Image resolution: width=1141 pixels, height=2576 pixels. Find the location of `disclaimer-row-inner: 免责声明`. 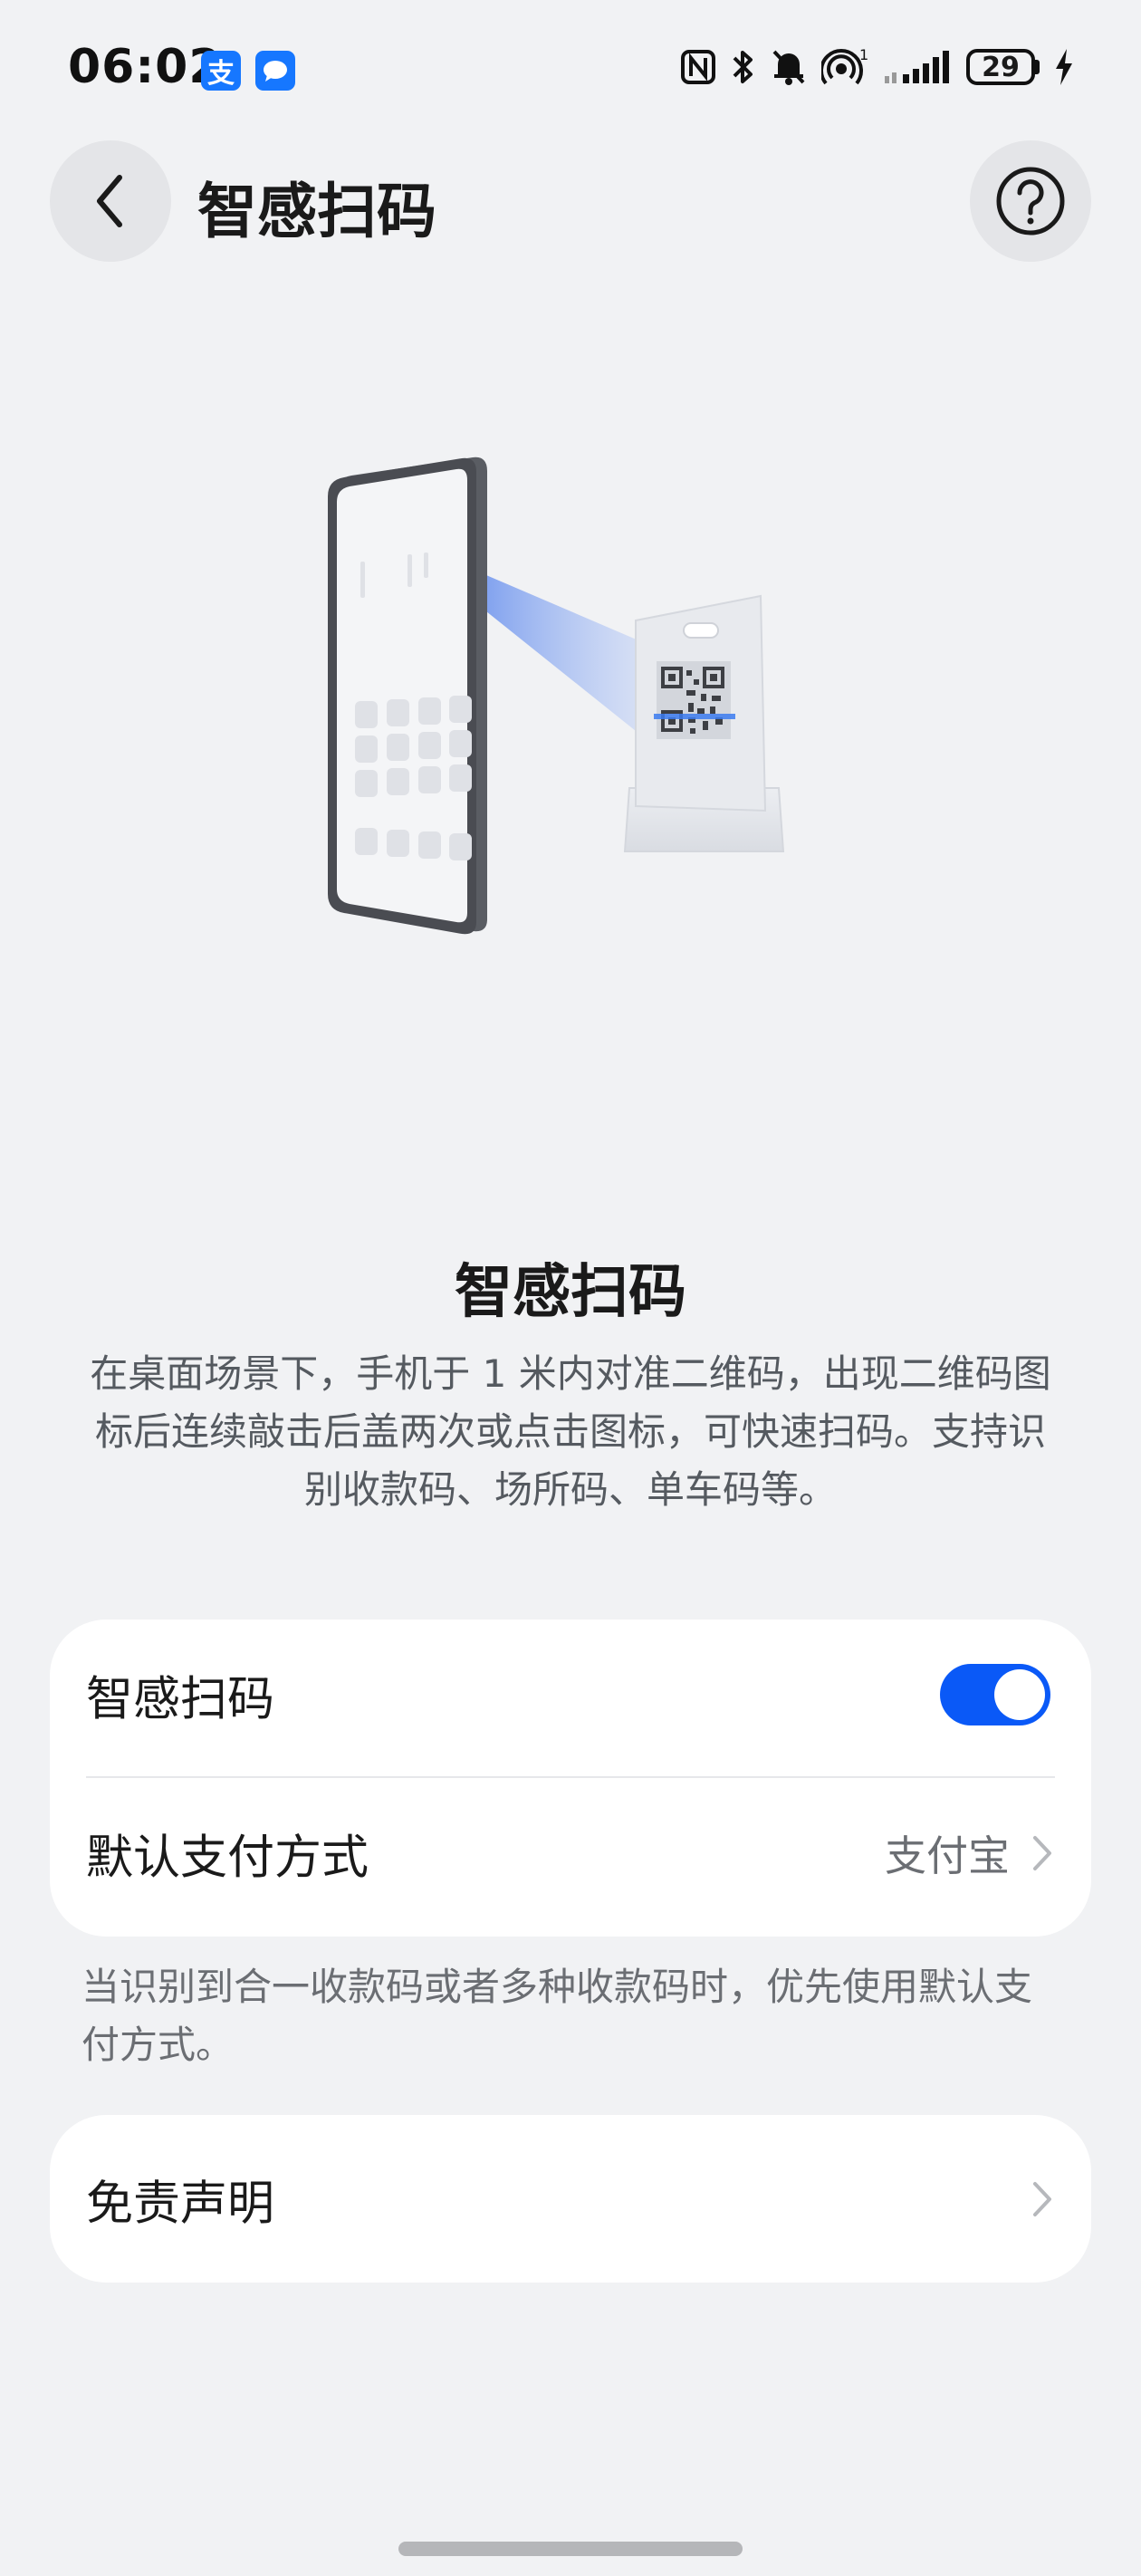

disclaimer-row-inner: 免责声明 is located at coordinates (570, 2198).